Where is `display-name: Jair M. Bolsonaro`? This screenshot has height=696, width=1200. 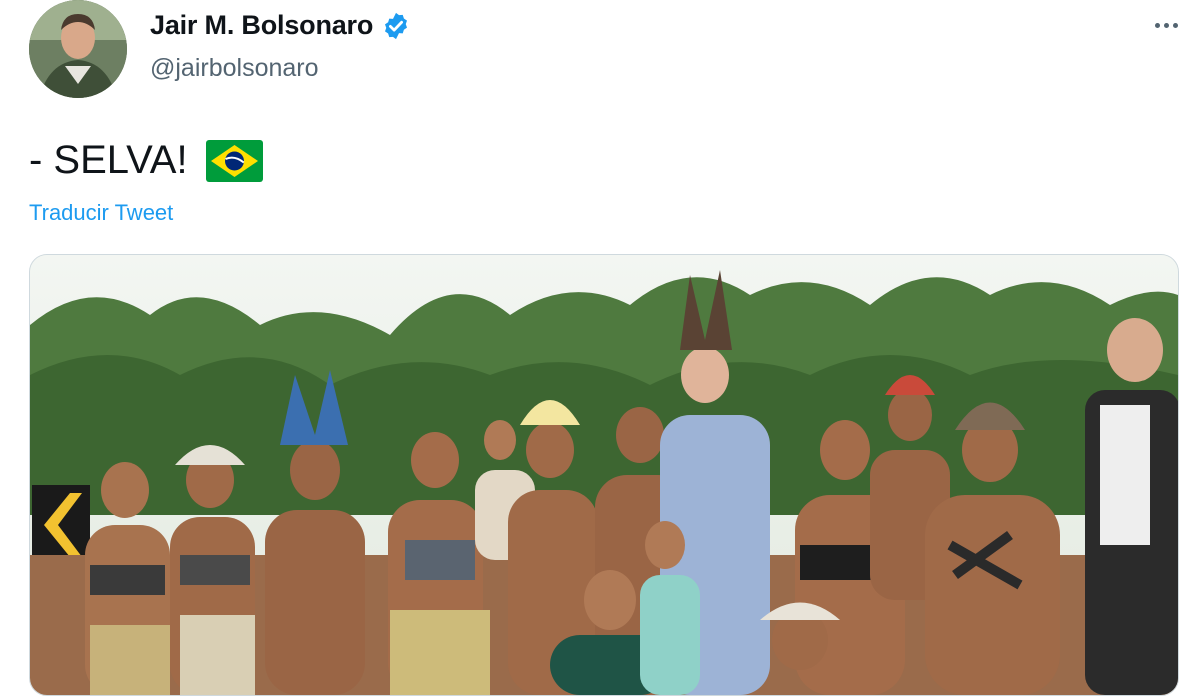 display-name: Jair M. Bolsonaro is located at coordinates (261, 25).